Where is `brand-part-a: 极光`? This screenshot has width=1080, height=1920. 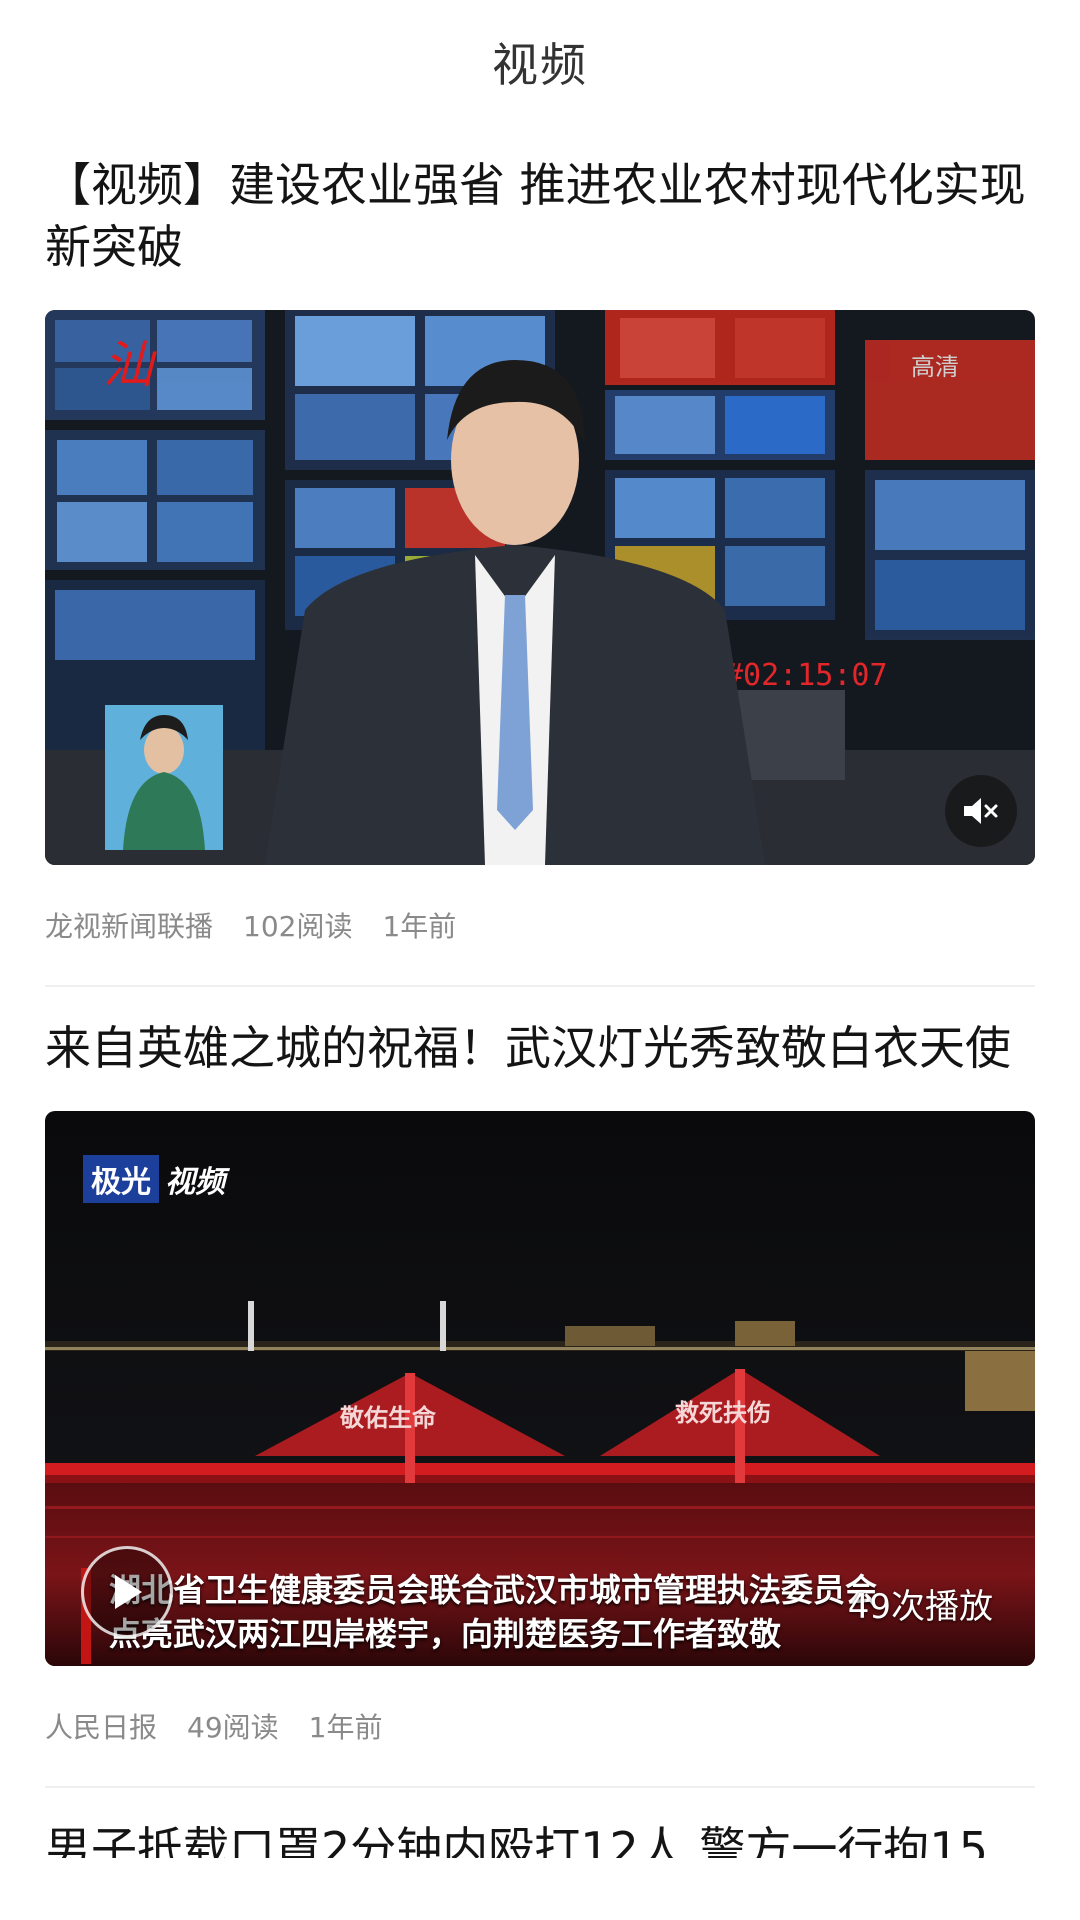 brand-part-a: 极光 is located at coordinates (121, 1179).